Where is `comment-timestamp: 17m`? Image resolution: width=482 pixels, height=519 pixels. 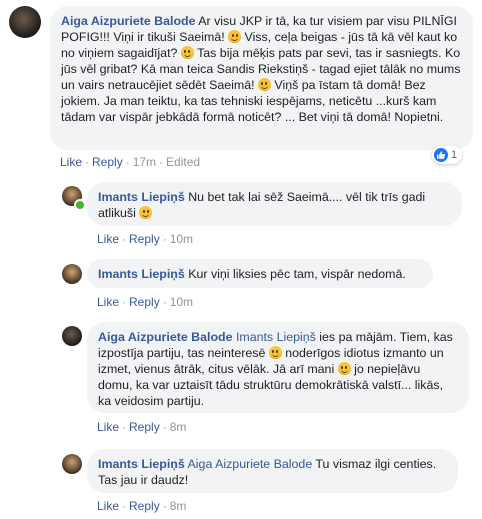 comment-timestamp: 17m is located at coordinates (144, 162).